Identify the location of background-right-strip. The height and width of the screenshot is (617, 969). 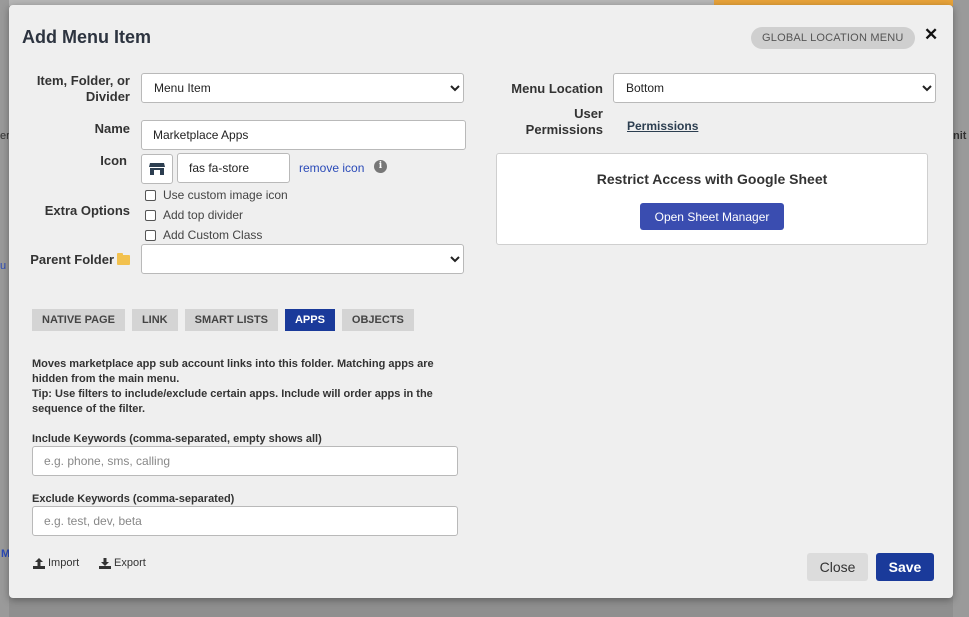
(961, 308).